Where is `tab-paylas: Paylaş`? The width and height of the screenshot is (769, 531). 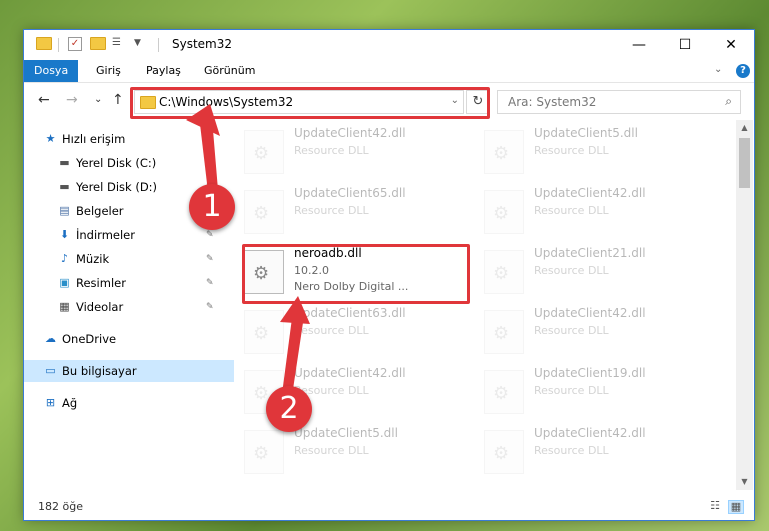 tab-paylas: Paylaş is located at coordinates (163, 71).